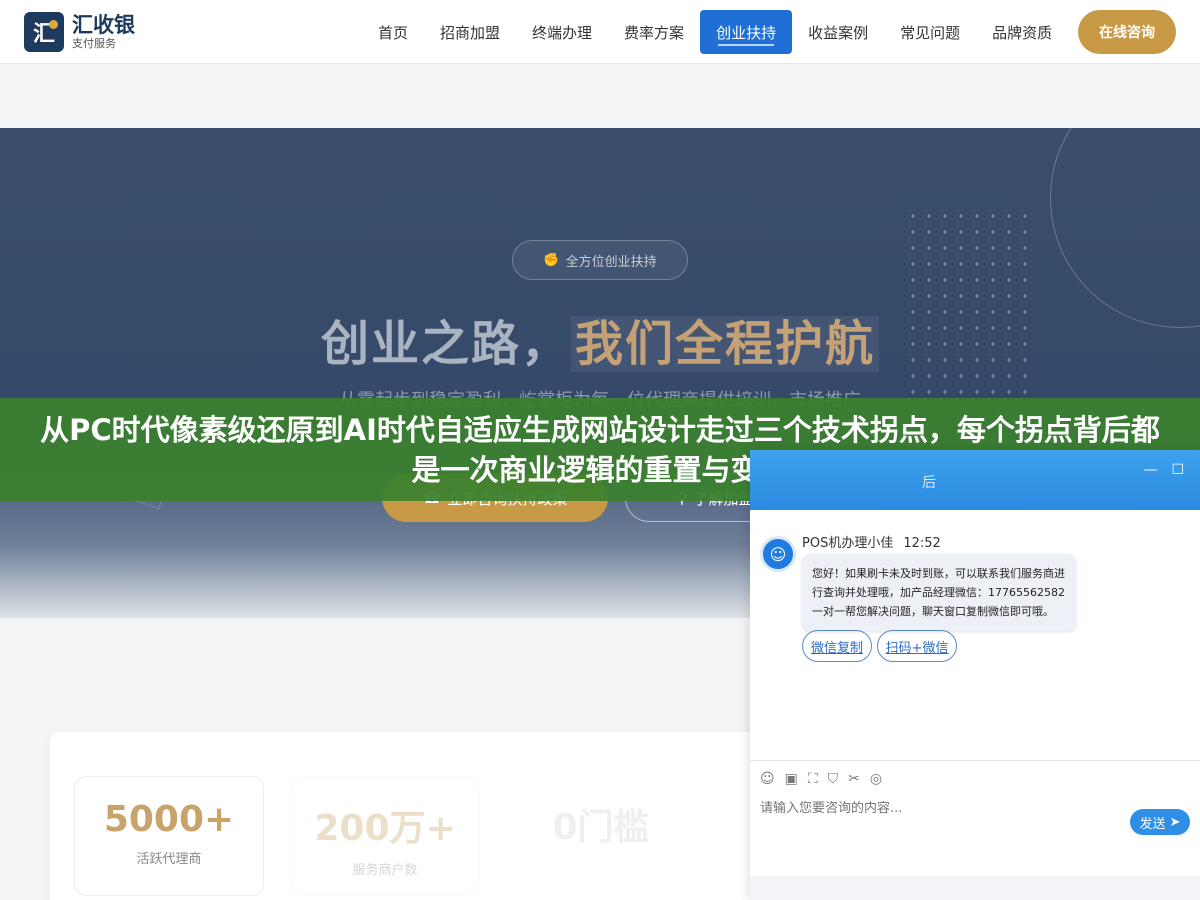 The width and height of the screenshot is (1200, 900). I want to click on nav-item-cases: 收益案例, so click(838, 32).